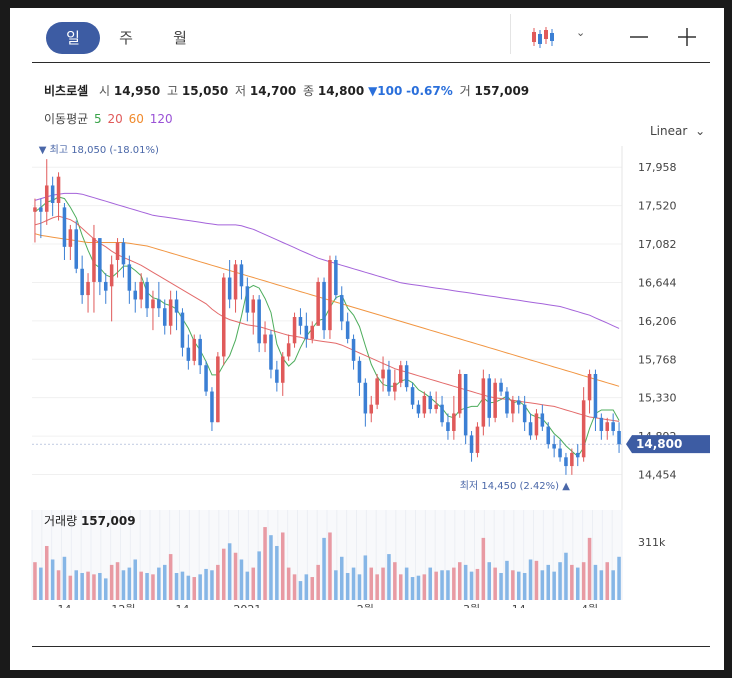 This screenshot has height=678, width=732. What do you see at coordinates (639, 37) in the screenshot?
I see `zoom-out-button` at bounding box center [639, 37].